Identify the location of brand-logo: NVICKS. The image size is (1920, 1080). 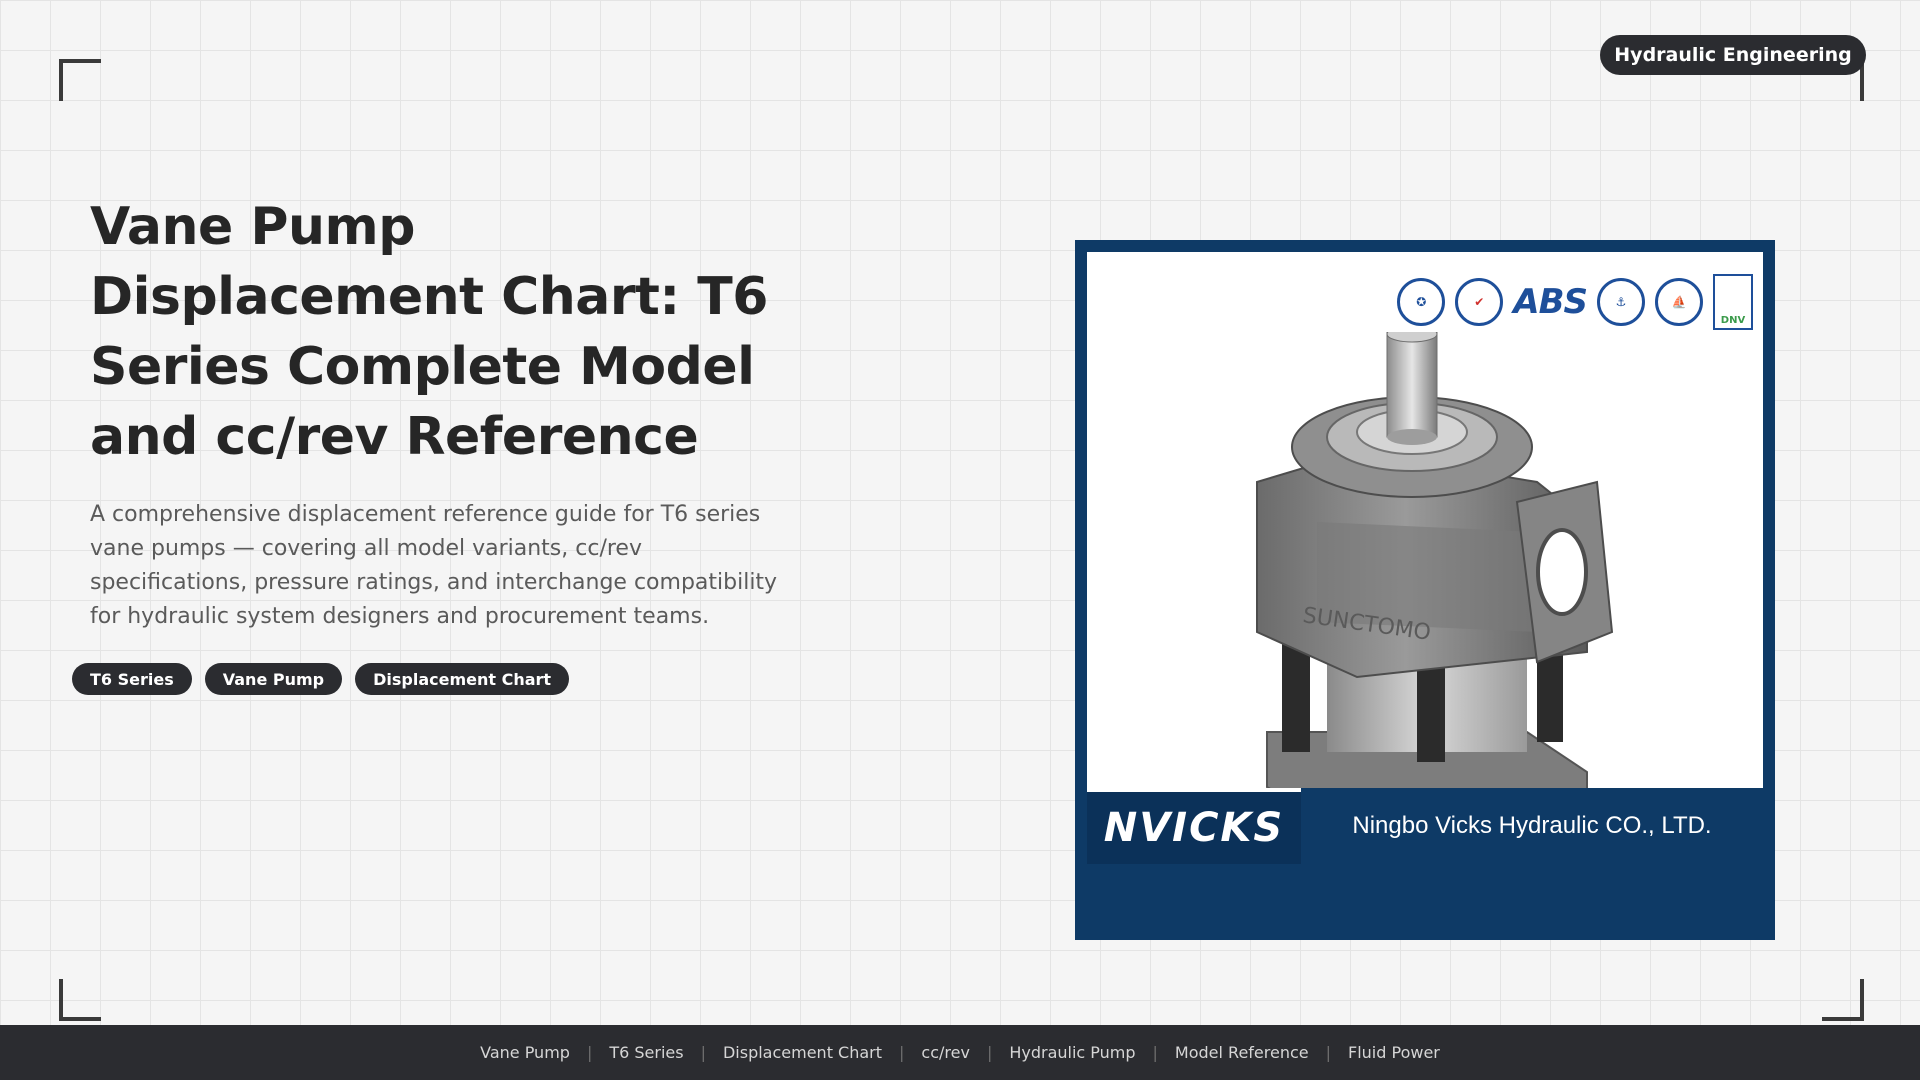
(1194, 826).